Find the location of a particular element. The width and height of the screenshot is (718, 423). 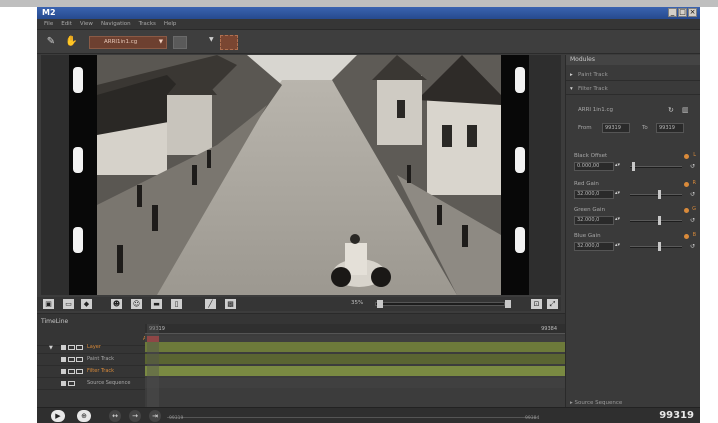

compare-icon: ▯ is located at coordinates (176, 304).